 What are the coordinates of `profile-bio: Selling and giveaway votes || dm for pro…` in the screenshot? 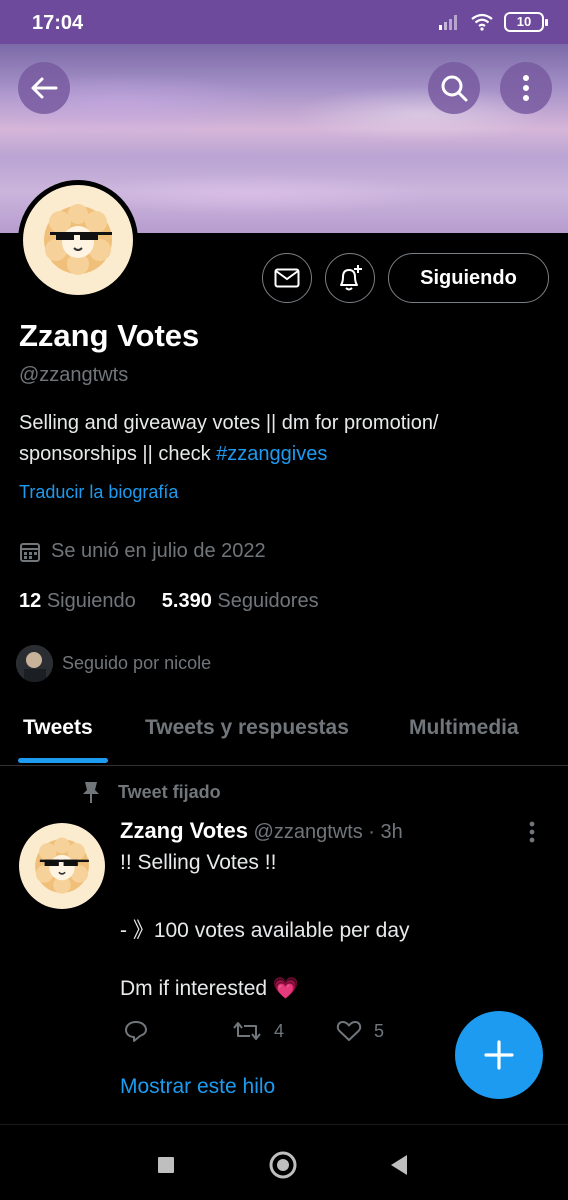 It's located at (284, 439).